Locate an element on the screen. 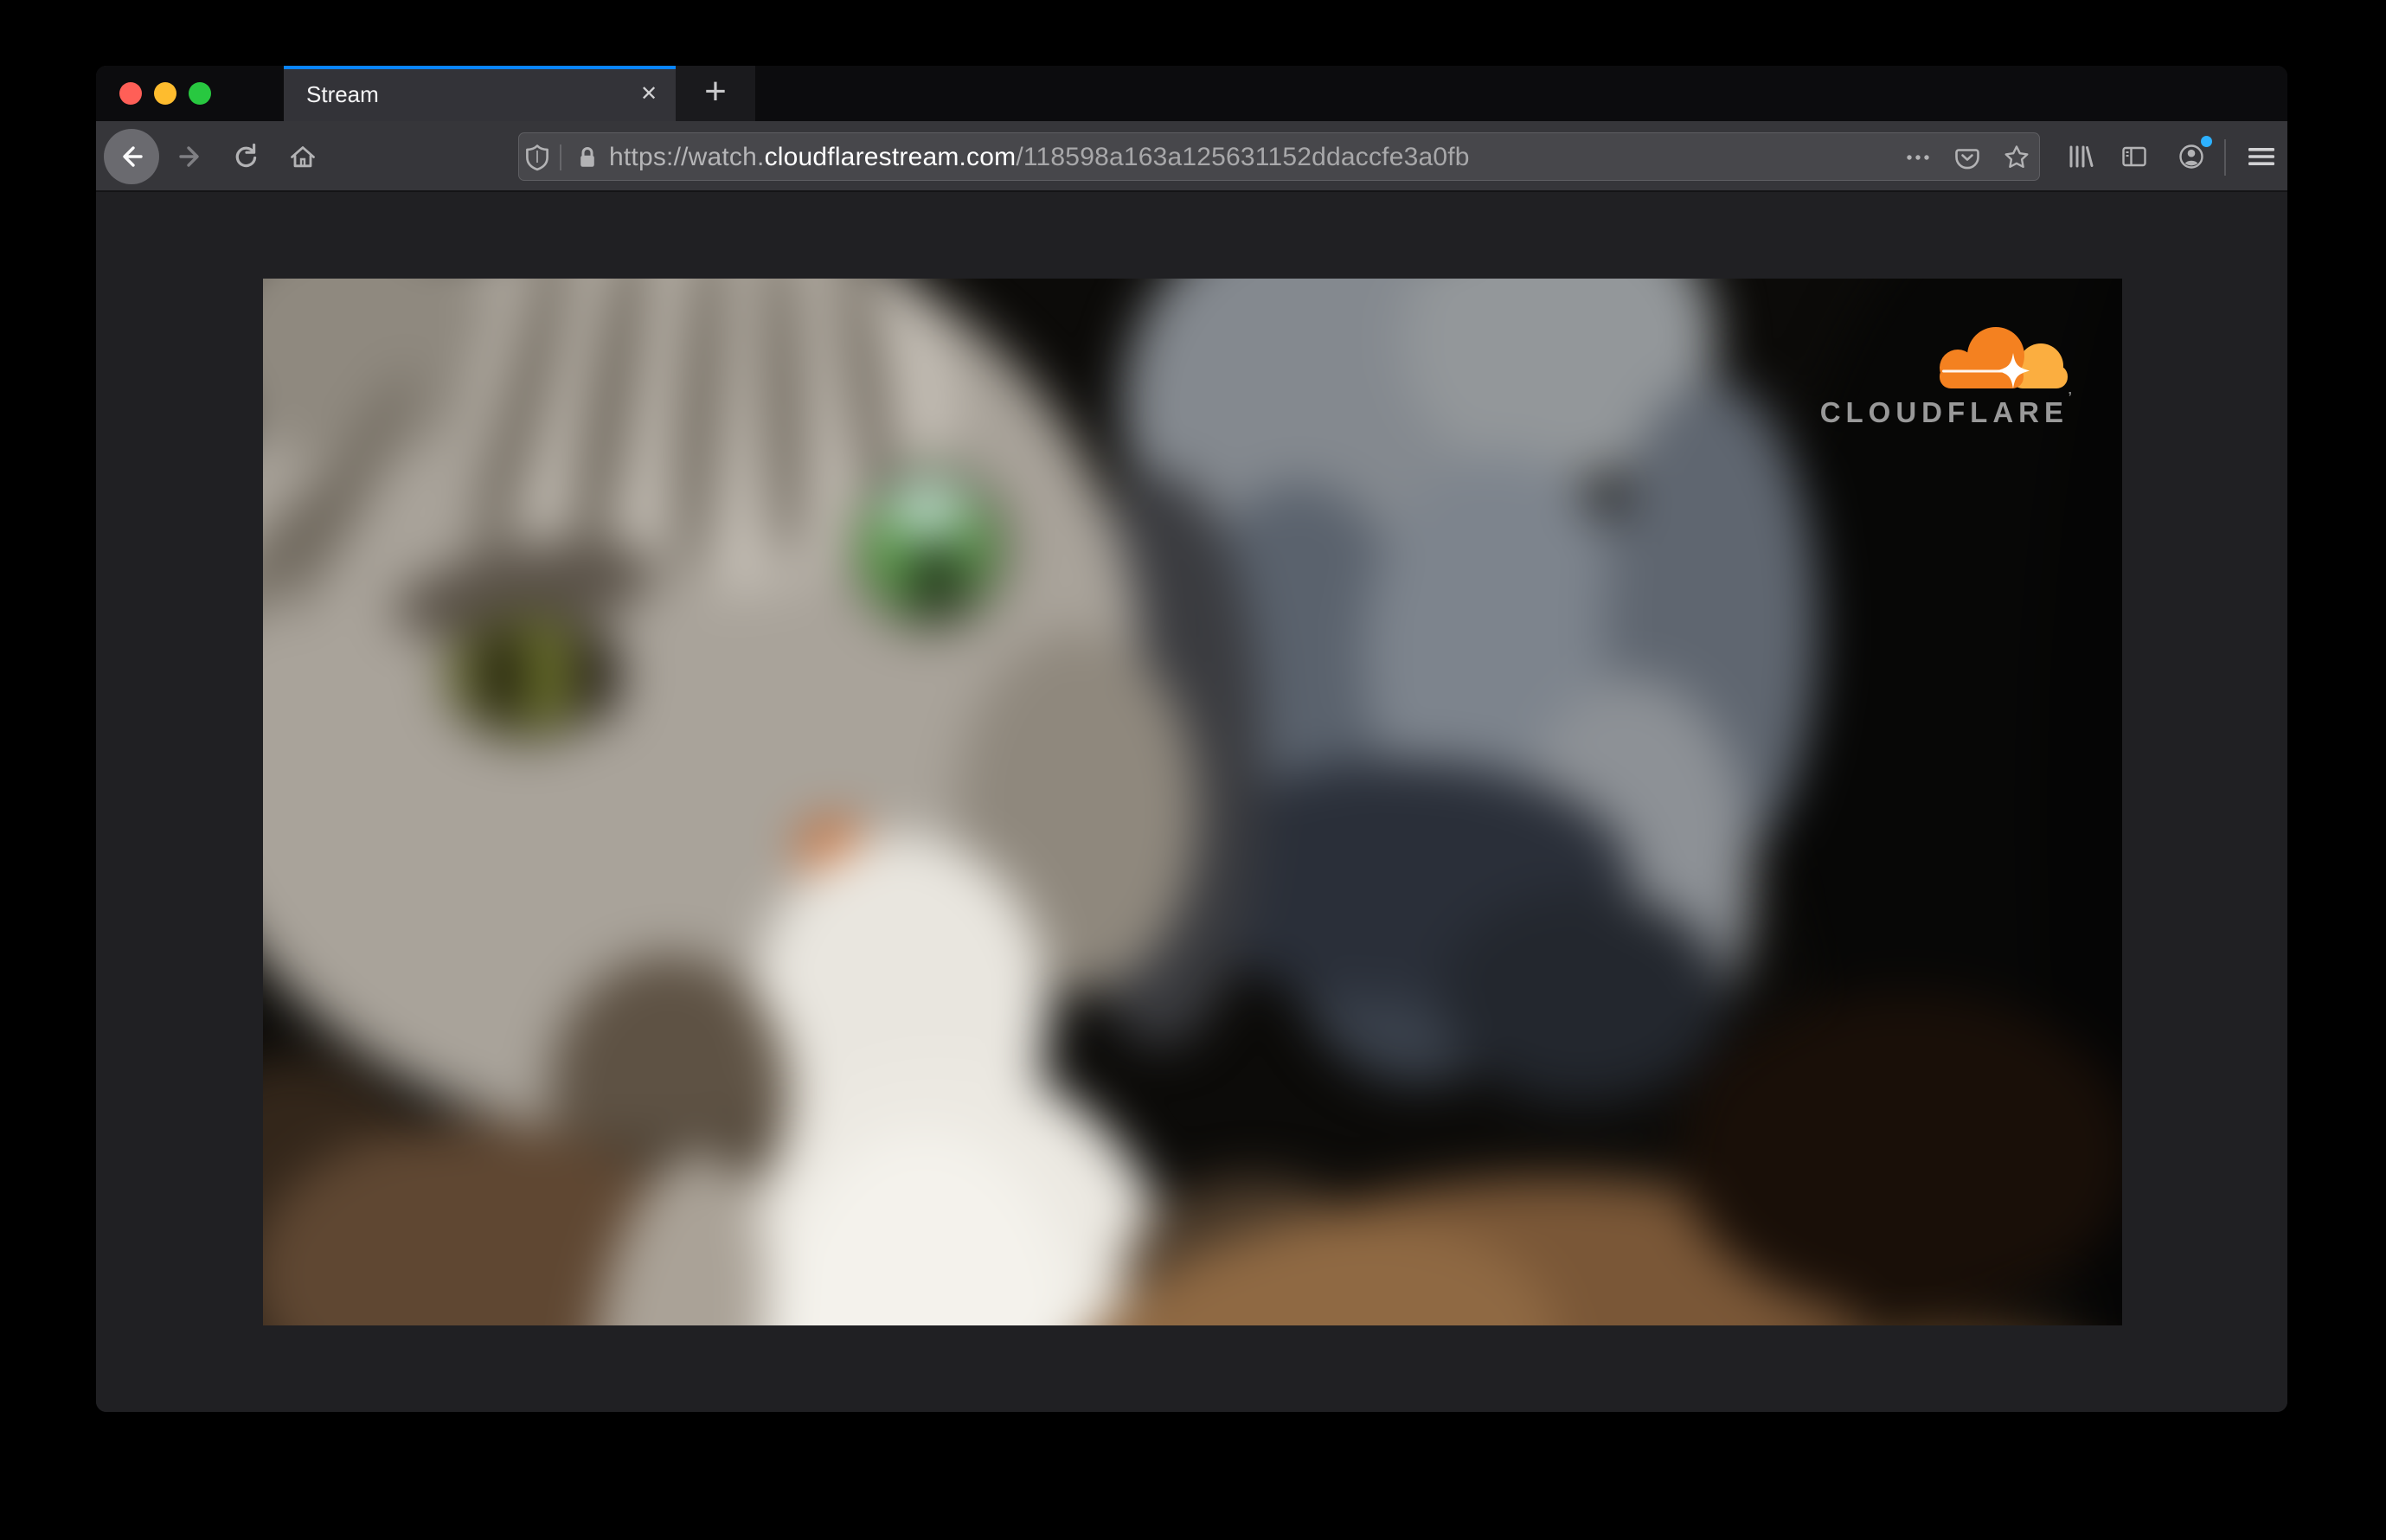 The width and height of the screenshot is (2386, 1540). back-button is located at coordinates (131, 156).